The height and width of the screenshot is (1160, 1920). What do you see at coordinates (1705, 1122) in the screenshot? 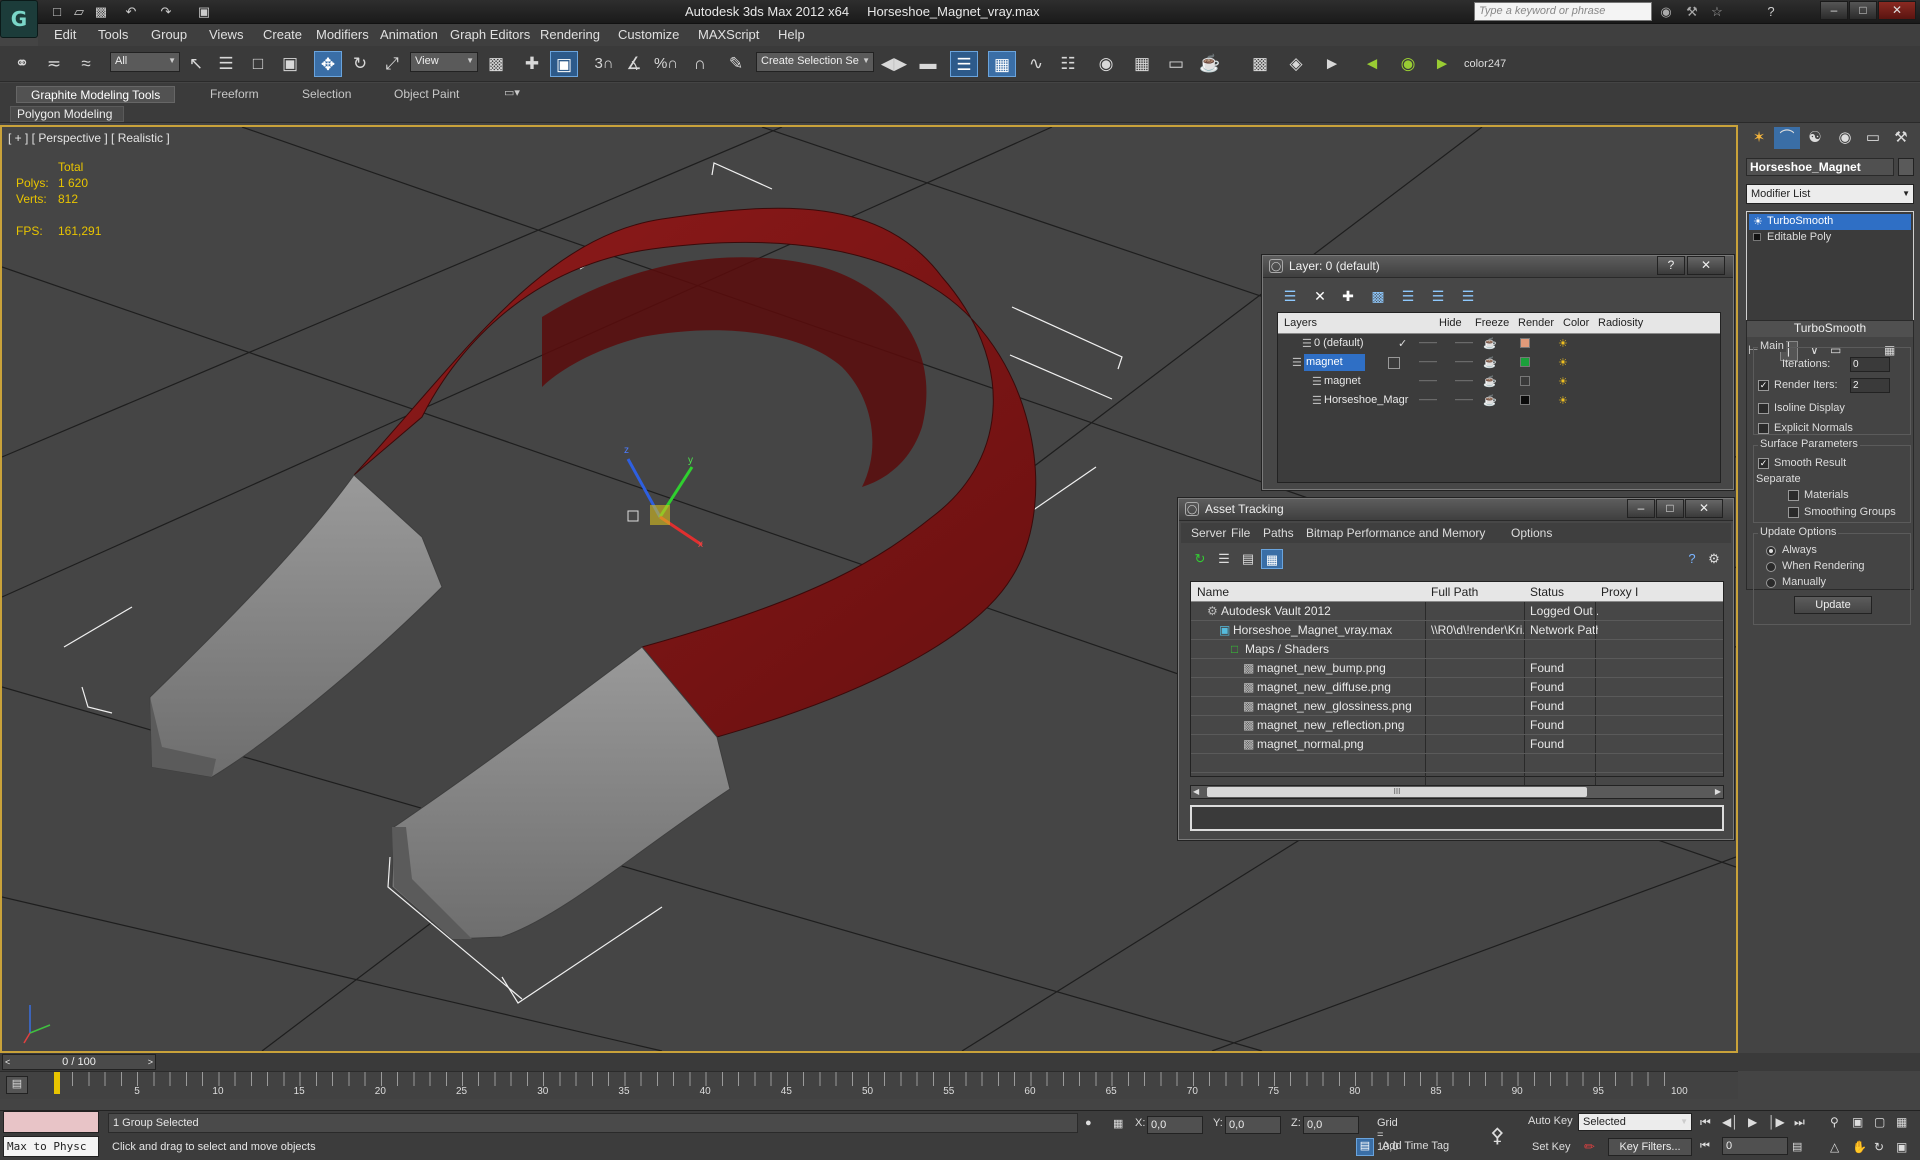
I see `go-to-start-icon: ⏮` at bounding box center [1705, 1122].